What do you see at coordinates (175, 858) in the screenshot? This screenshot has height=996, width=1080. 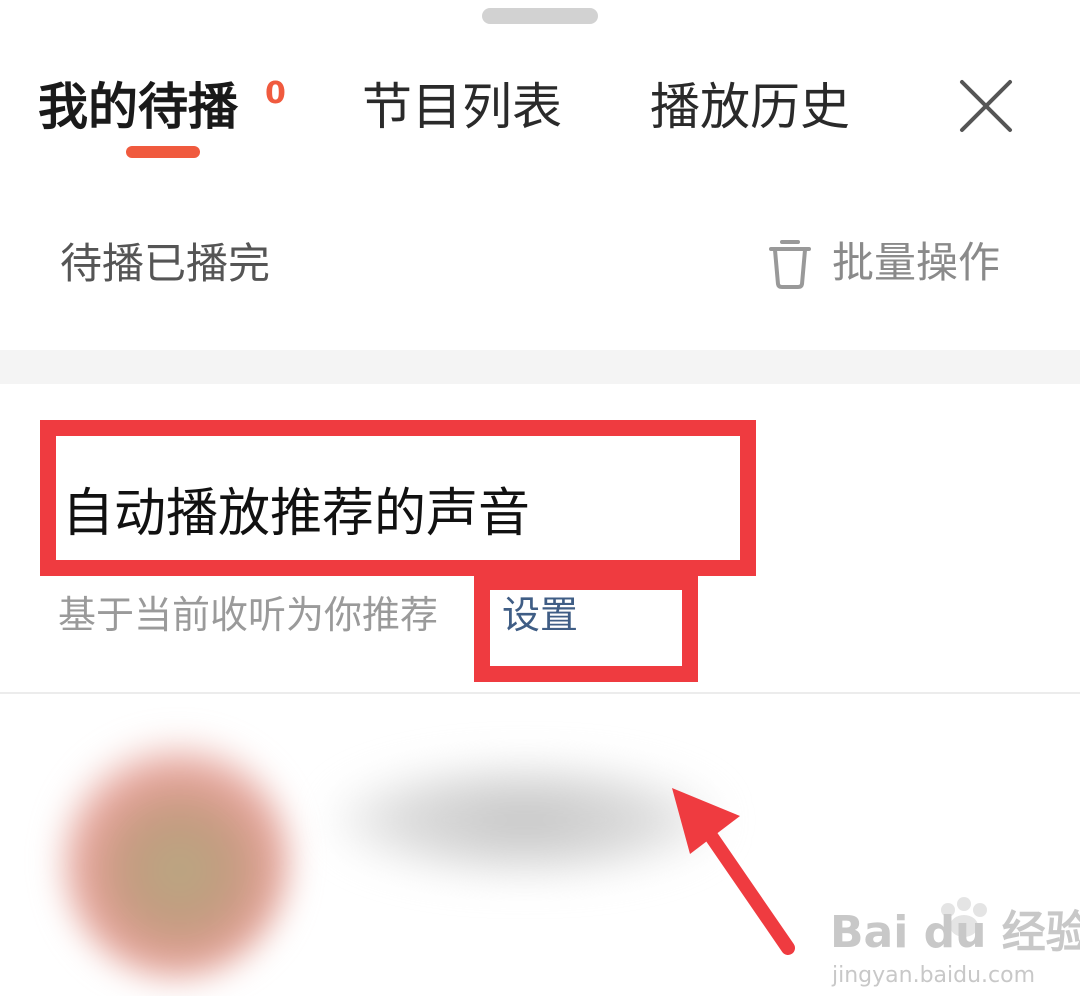 I see `blurred-avatar` at bounding box center [175, 858].